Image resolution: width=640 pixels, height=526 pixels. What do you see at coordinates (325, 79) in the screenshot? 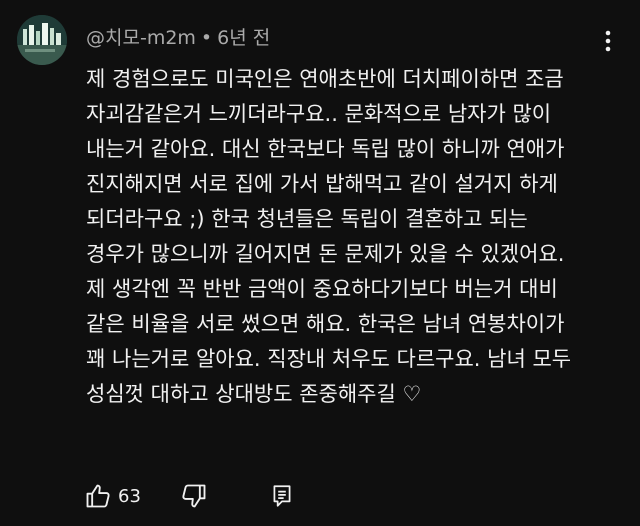
I see `comment-line: 제 경험으로도 미국인은 연애초반에 더치페이하면 조금` at bounding box center [325, 79].